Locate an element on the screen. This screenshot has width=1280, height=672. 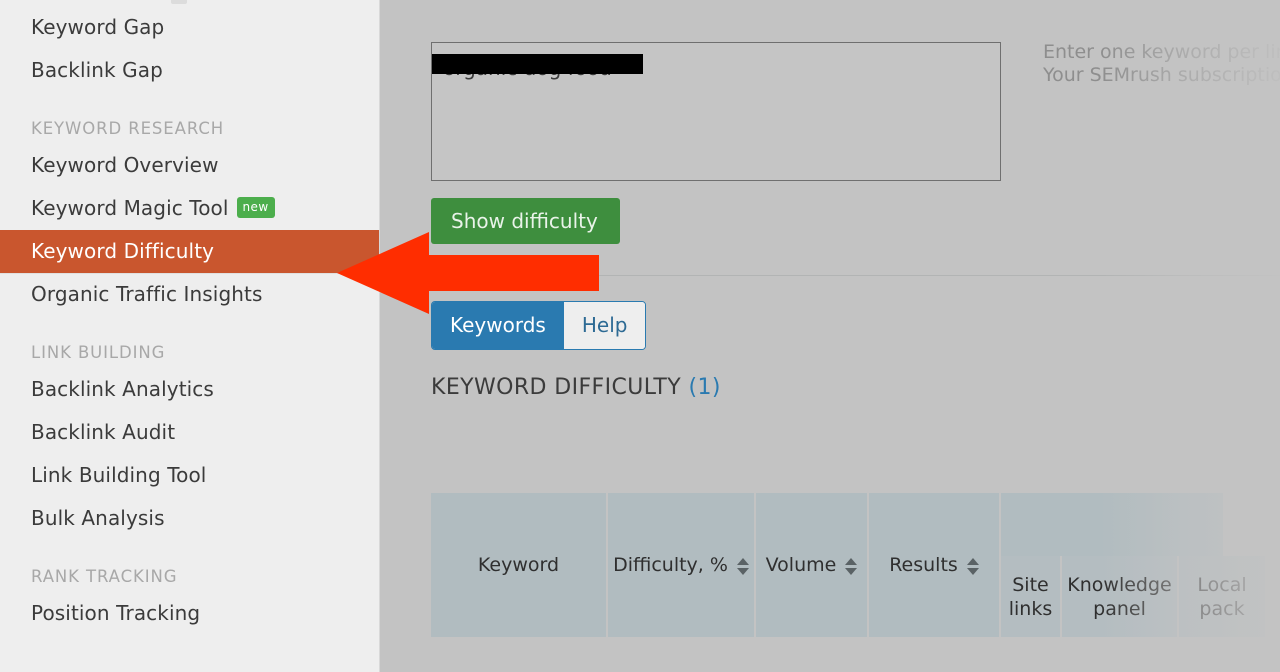
column-header-site-links: Site links is located at coordinates (1031, 596).